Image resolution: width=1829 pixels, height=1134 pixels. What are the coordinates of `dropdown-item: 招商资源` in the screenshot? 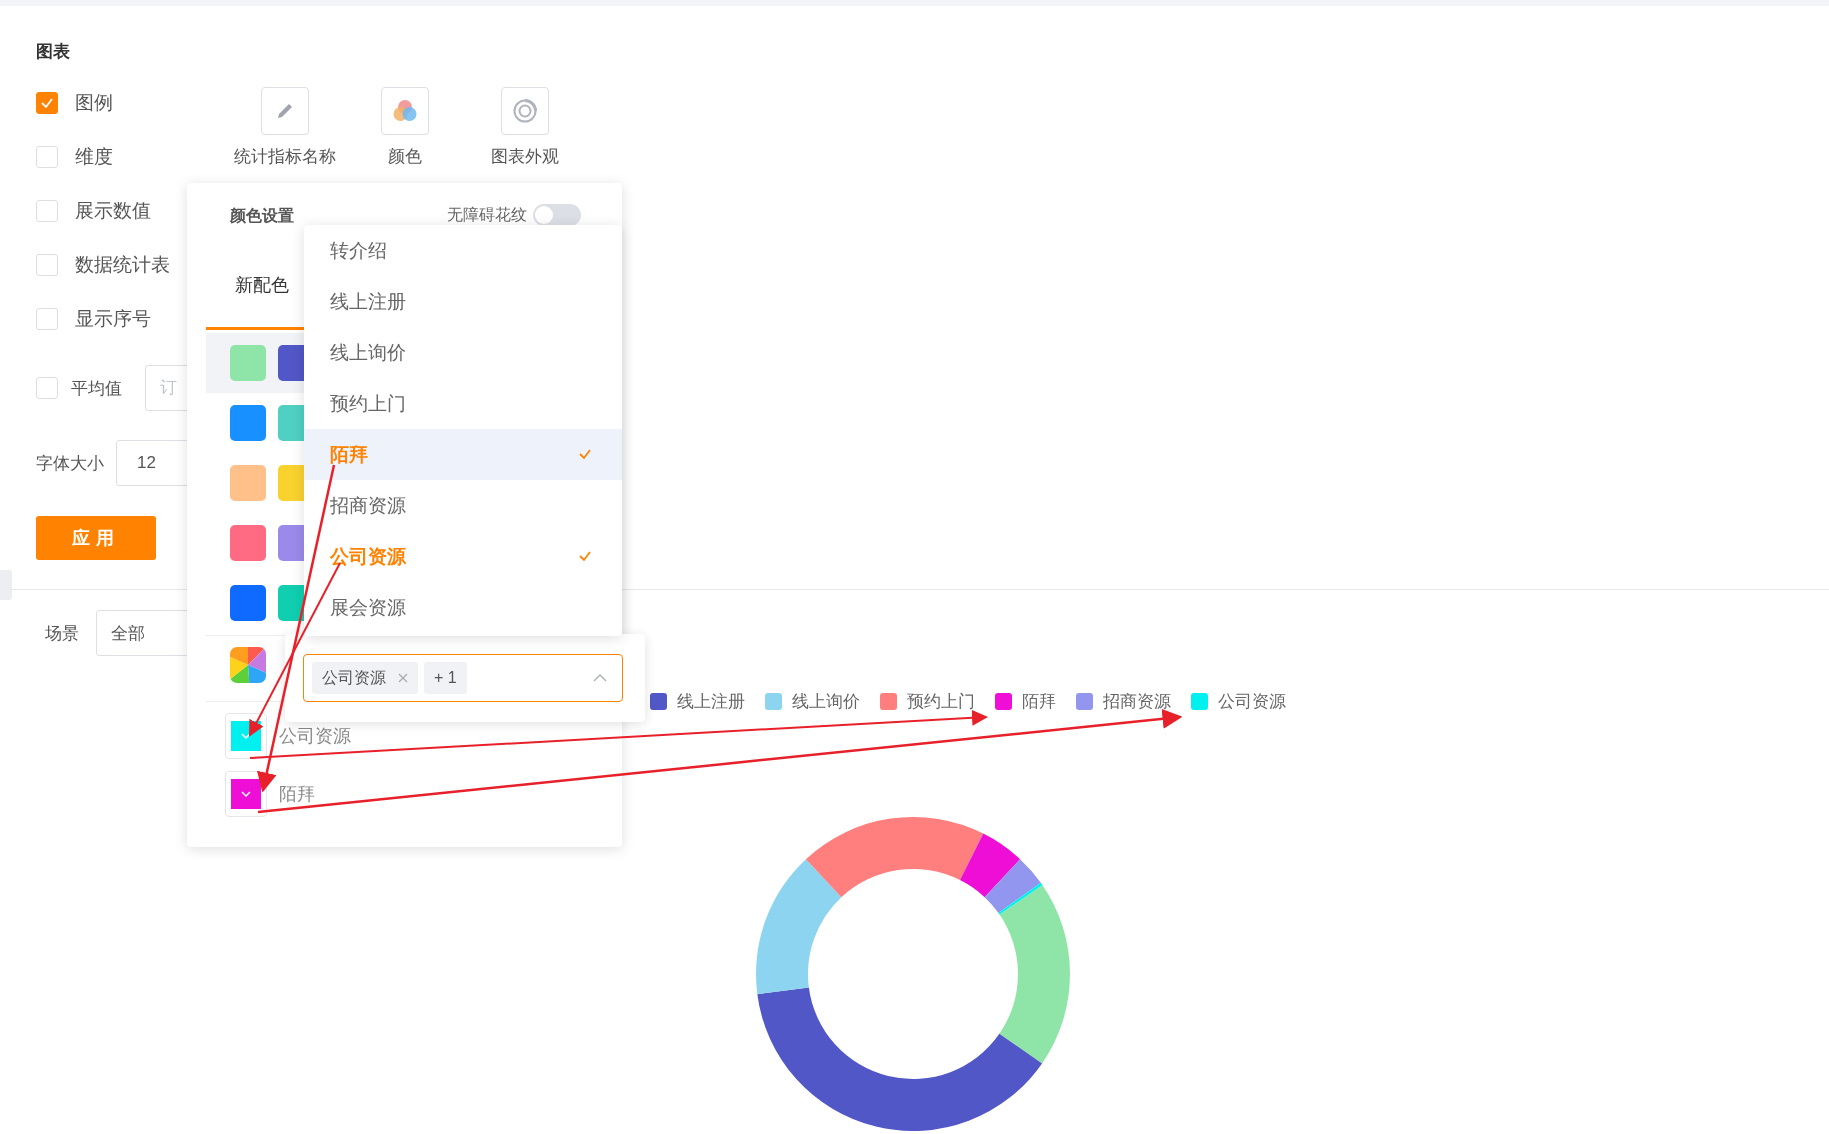 It's located at (463, 505).